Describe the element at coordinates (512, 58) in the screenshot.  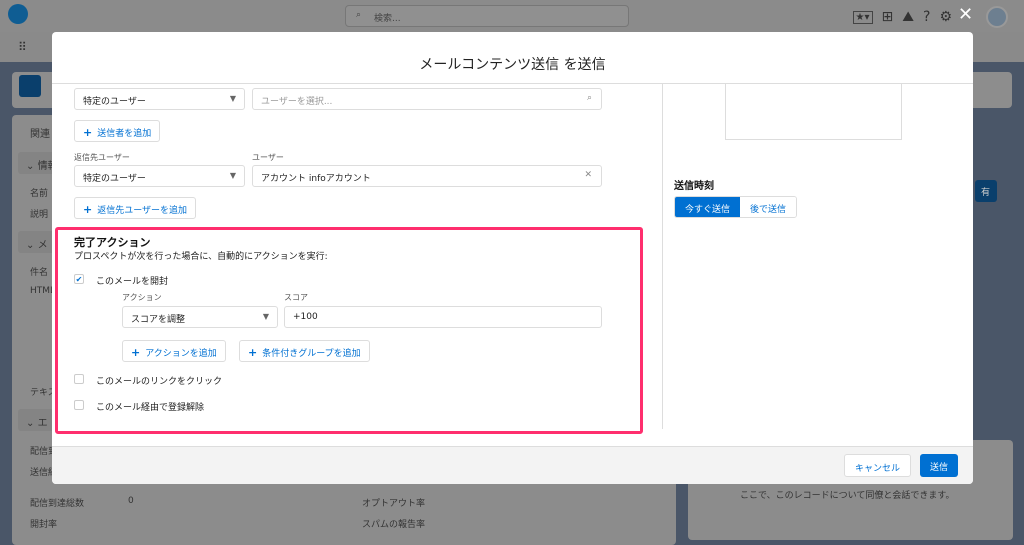
I see `modal-title: メールコンテンツ送信 を送信` at that location.